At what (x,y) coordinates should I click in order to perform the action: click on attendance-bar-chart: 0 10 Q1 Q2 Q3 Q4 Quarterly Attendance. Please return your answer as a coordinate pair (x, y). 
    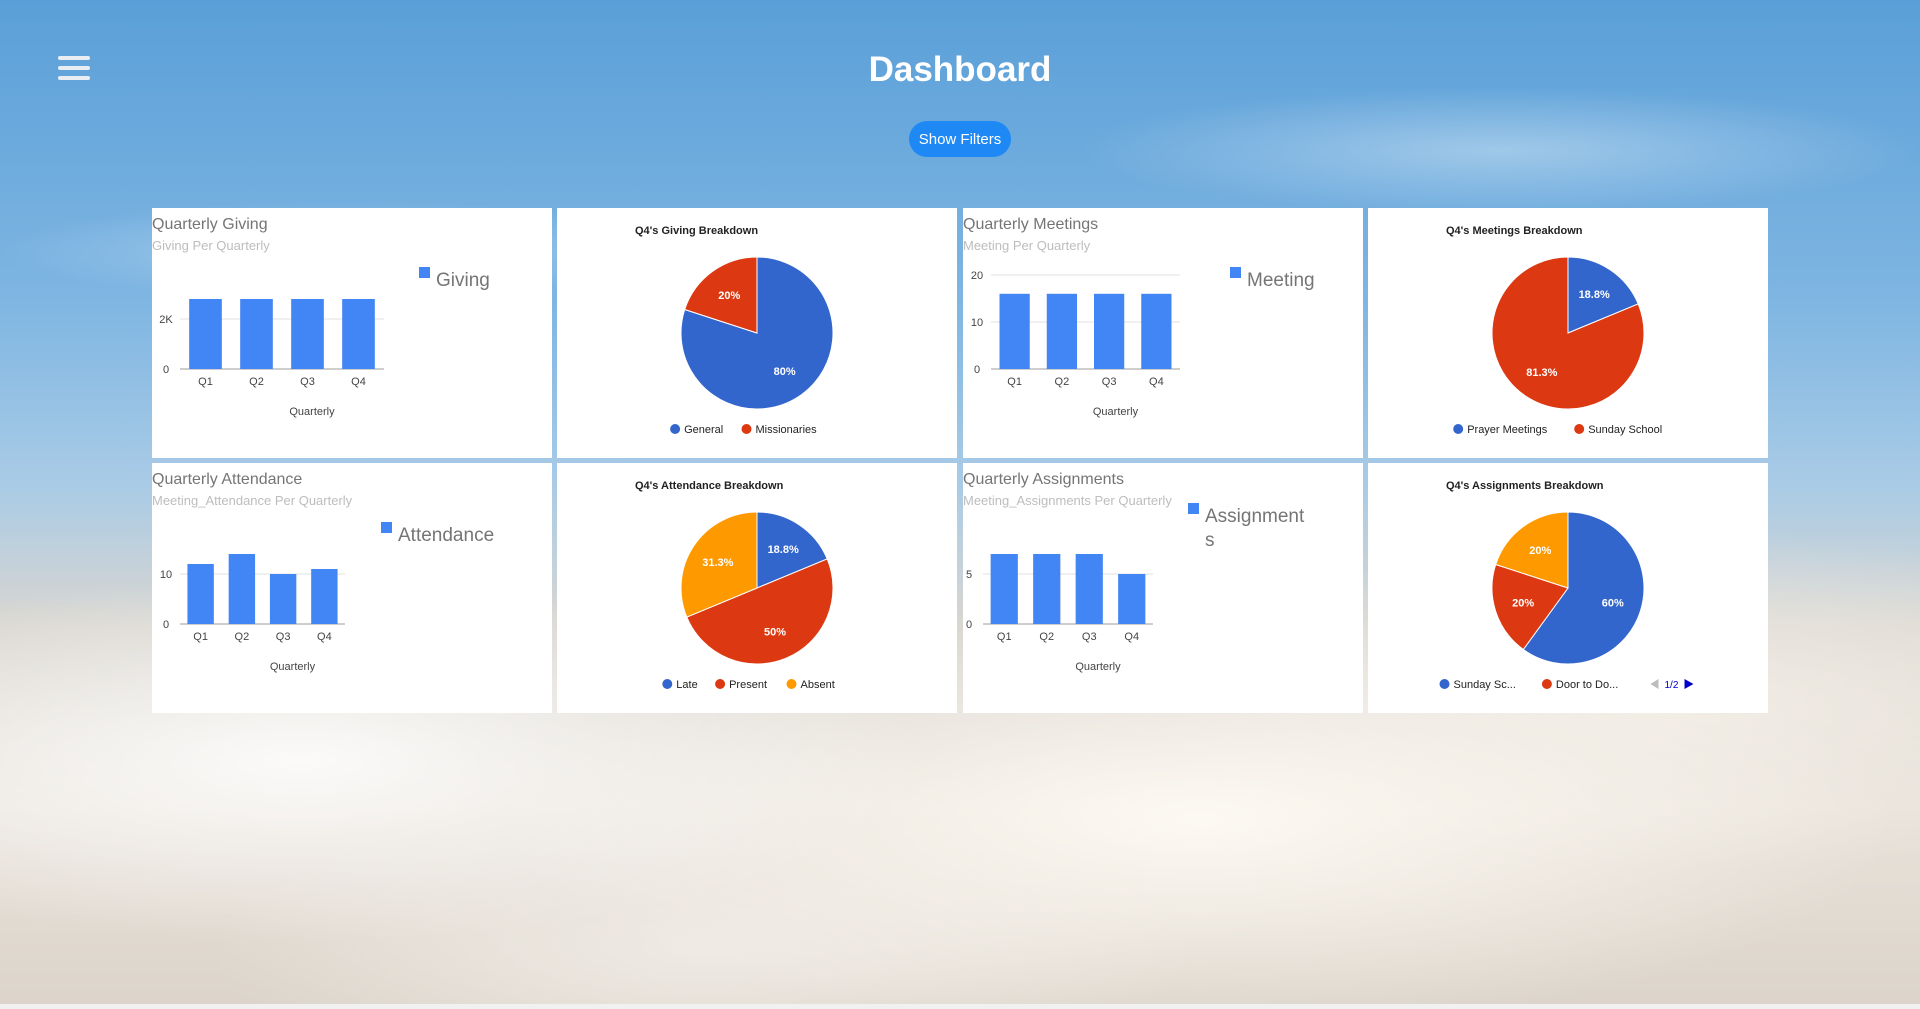
    Looking at the image, I should click on (352, 588).